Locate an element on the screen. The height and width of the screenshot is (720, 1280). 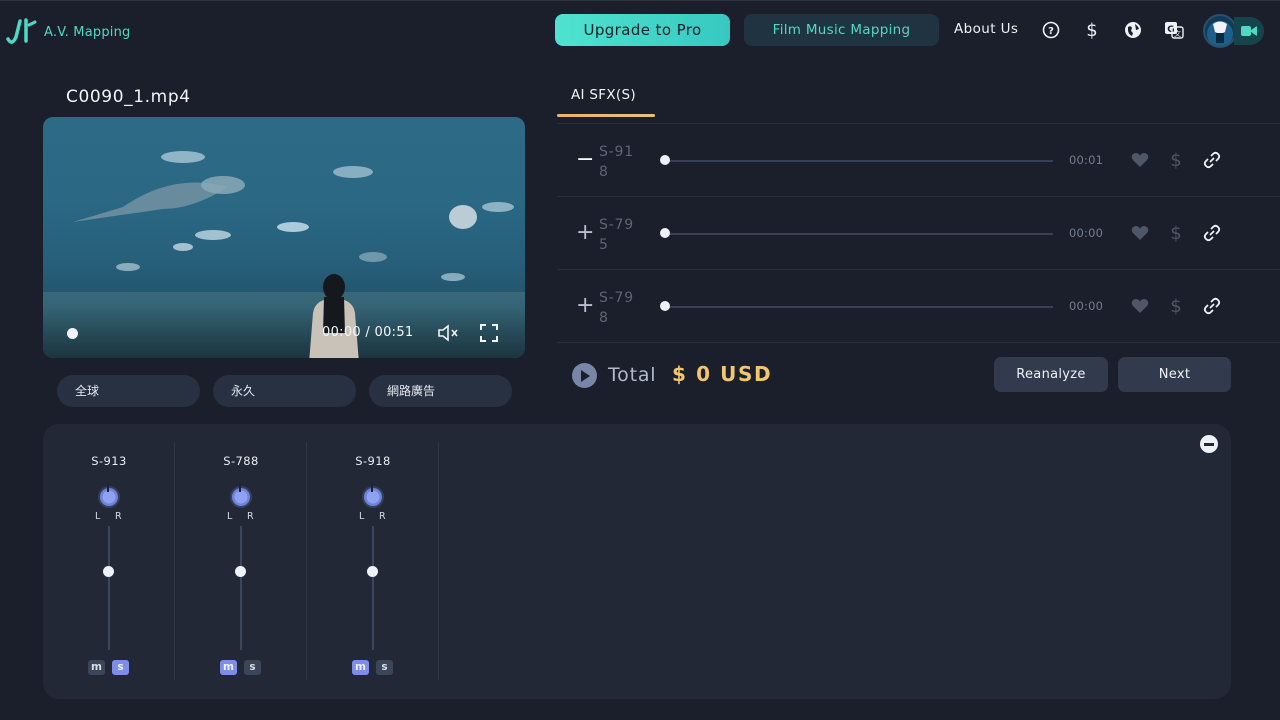
tab-ai-sfx: AI SFX(S) is located at coordinates (606, 96).